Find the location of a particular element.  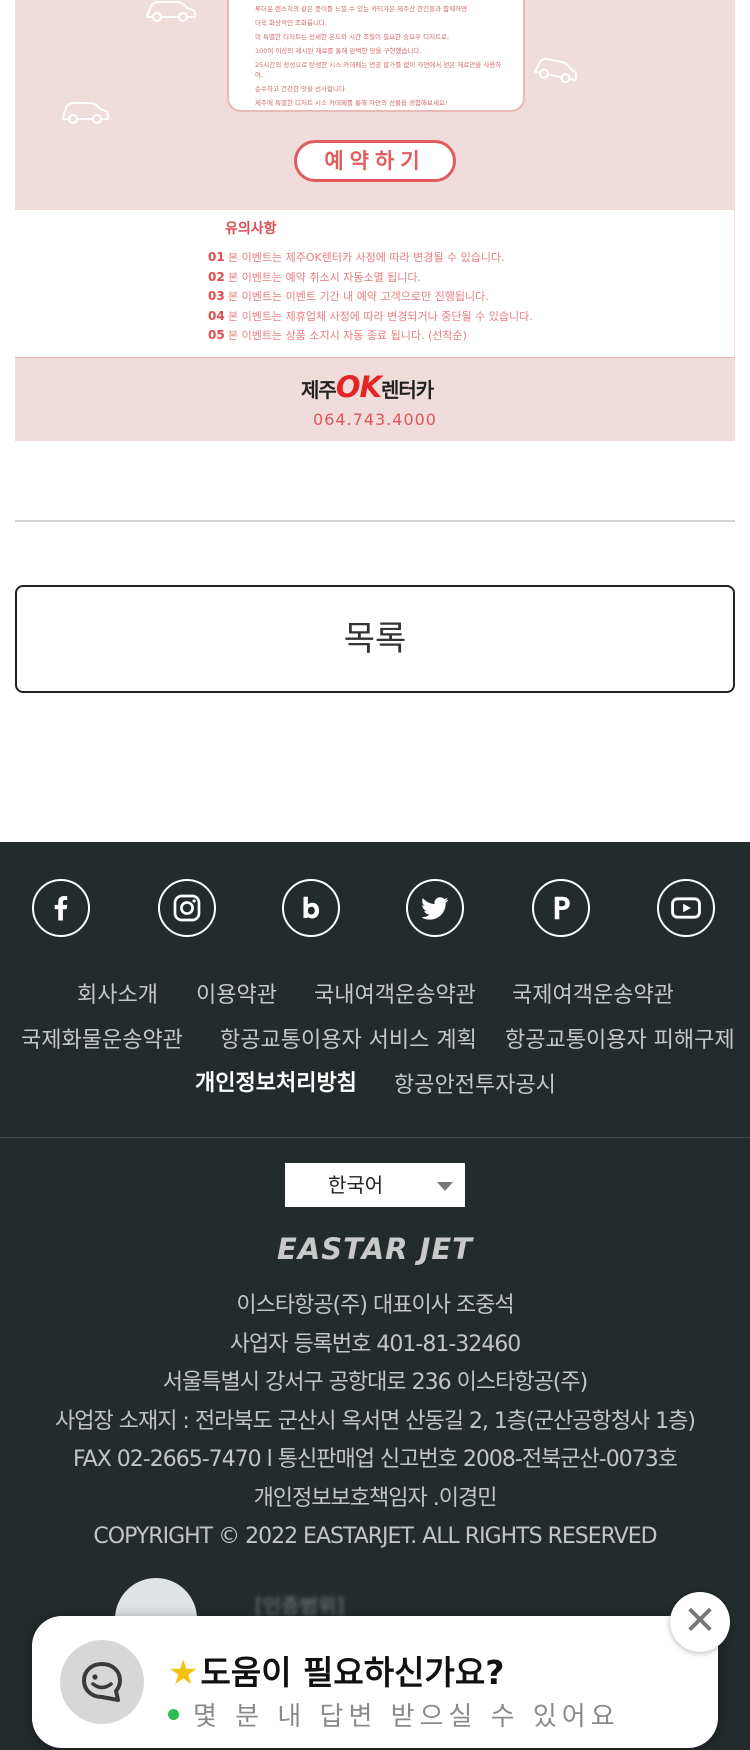

instagram-icon is located at coordinates (187, 908).